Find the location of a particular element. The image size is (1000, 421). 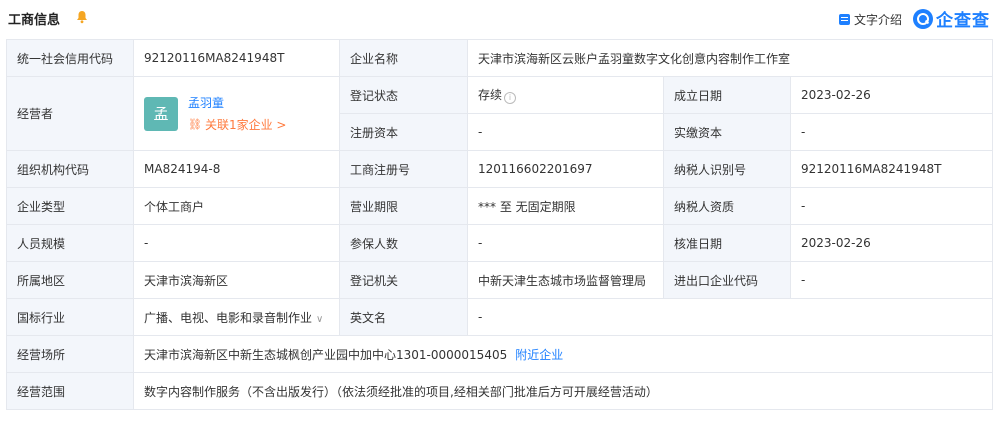

reg-capital-value: - is located at coordinates (565, 132).